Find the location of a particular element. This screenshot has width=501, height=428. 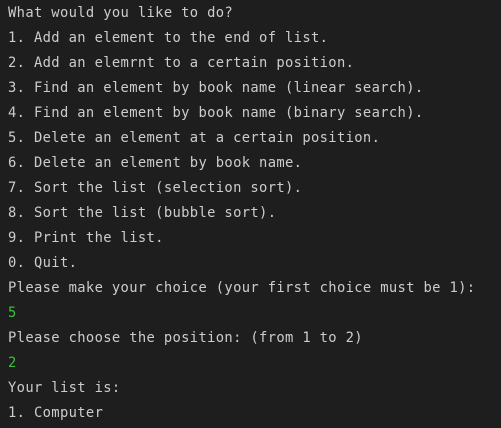

user-input-choice: 5 is located at coordinates (12, 313).